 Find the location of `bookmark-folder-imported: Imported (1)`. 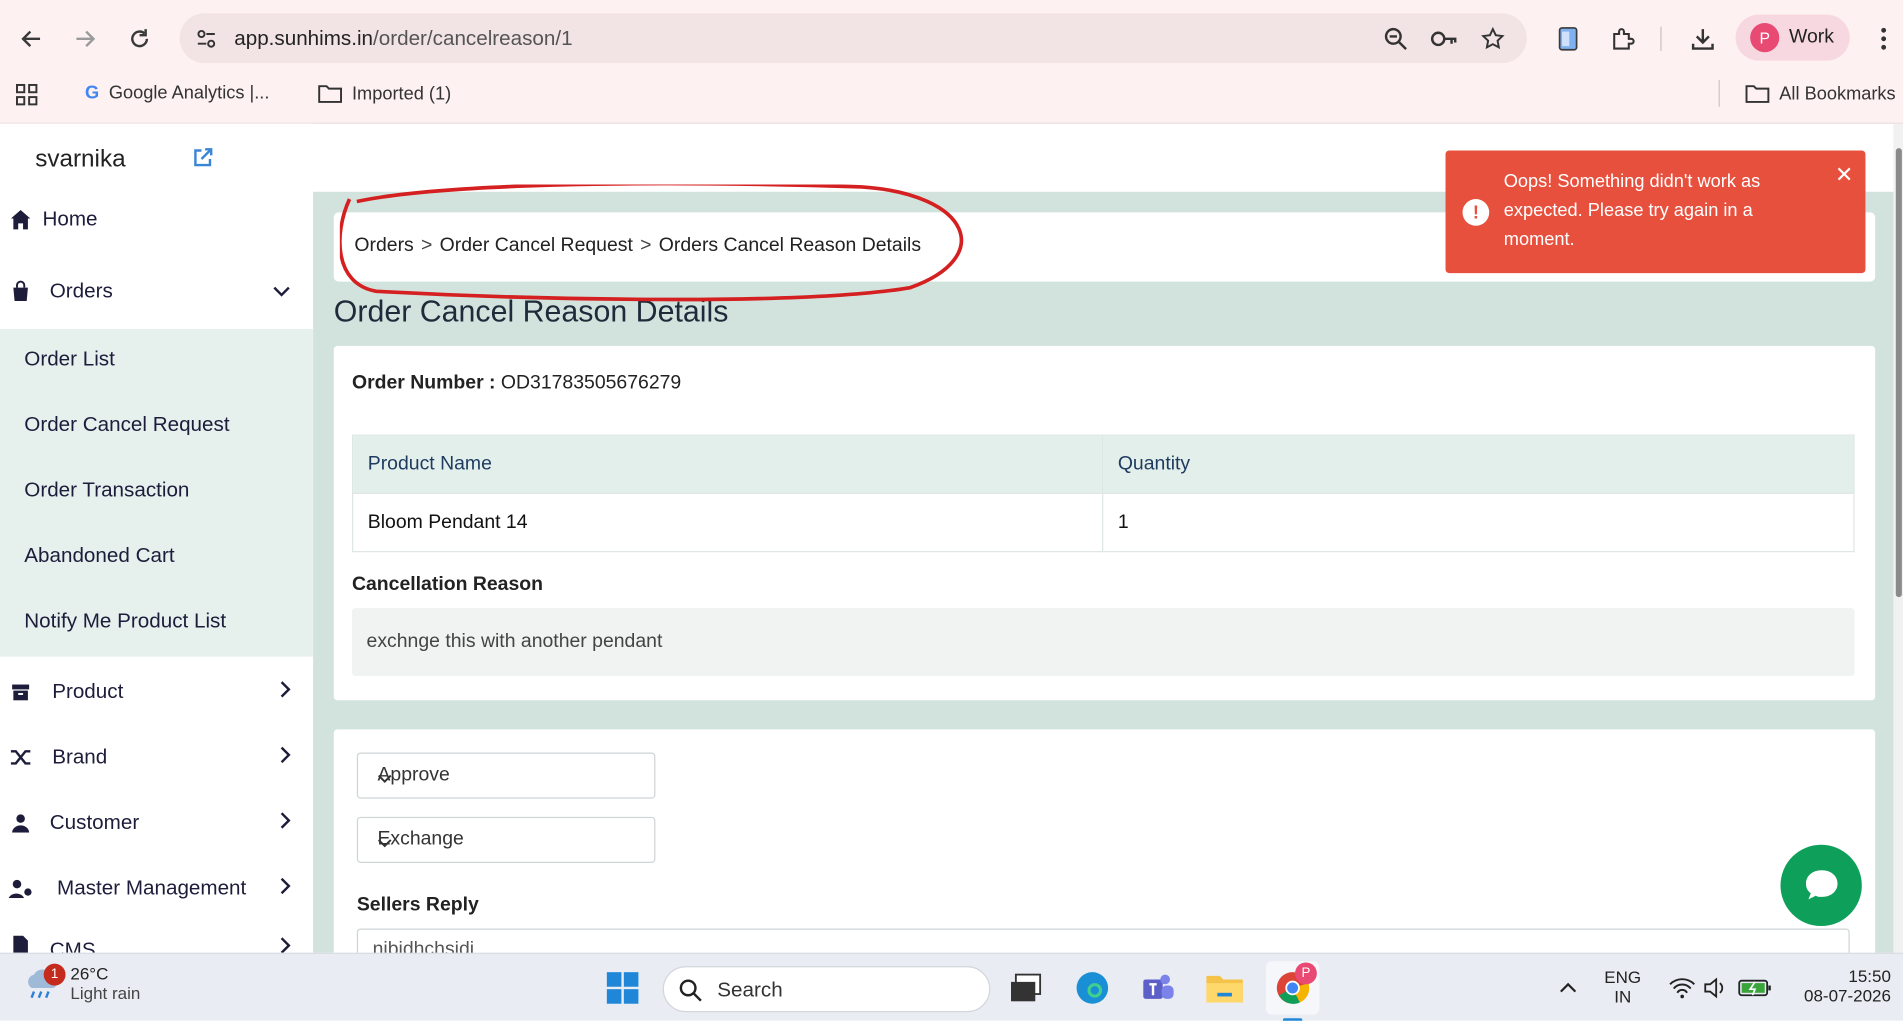

bookmark-folder-imported: Imported (1) is located at coordinates (384, 94).